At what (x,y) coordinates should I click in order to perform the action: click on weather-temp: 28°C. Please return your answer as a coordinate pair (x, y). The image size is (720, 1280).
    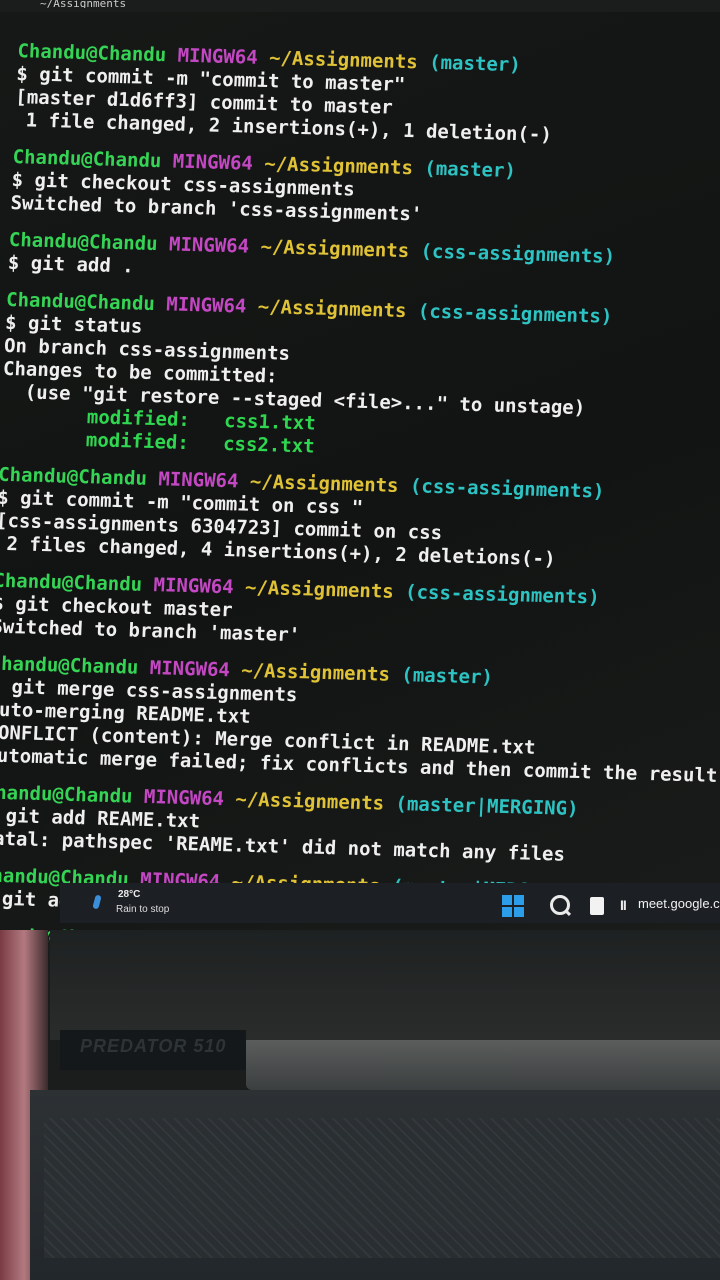
    Looking at the image, I should click on (129, 894).